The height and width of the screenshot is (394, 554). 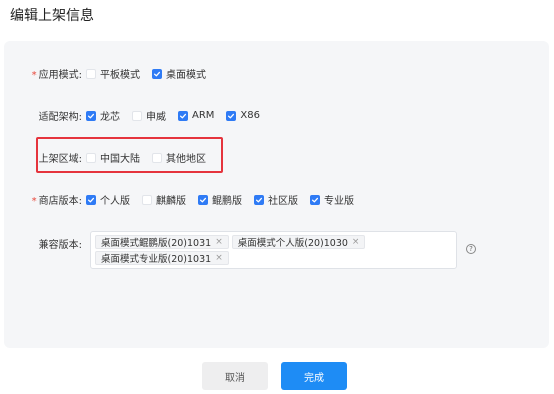 I want to click on option-label: 麒麟版, so click(x=171, y=201).